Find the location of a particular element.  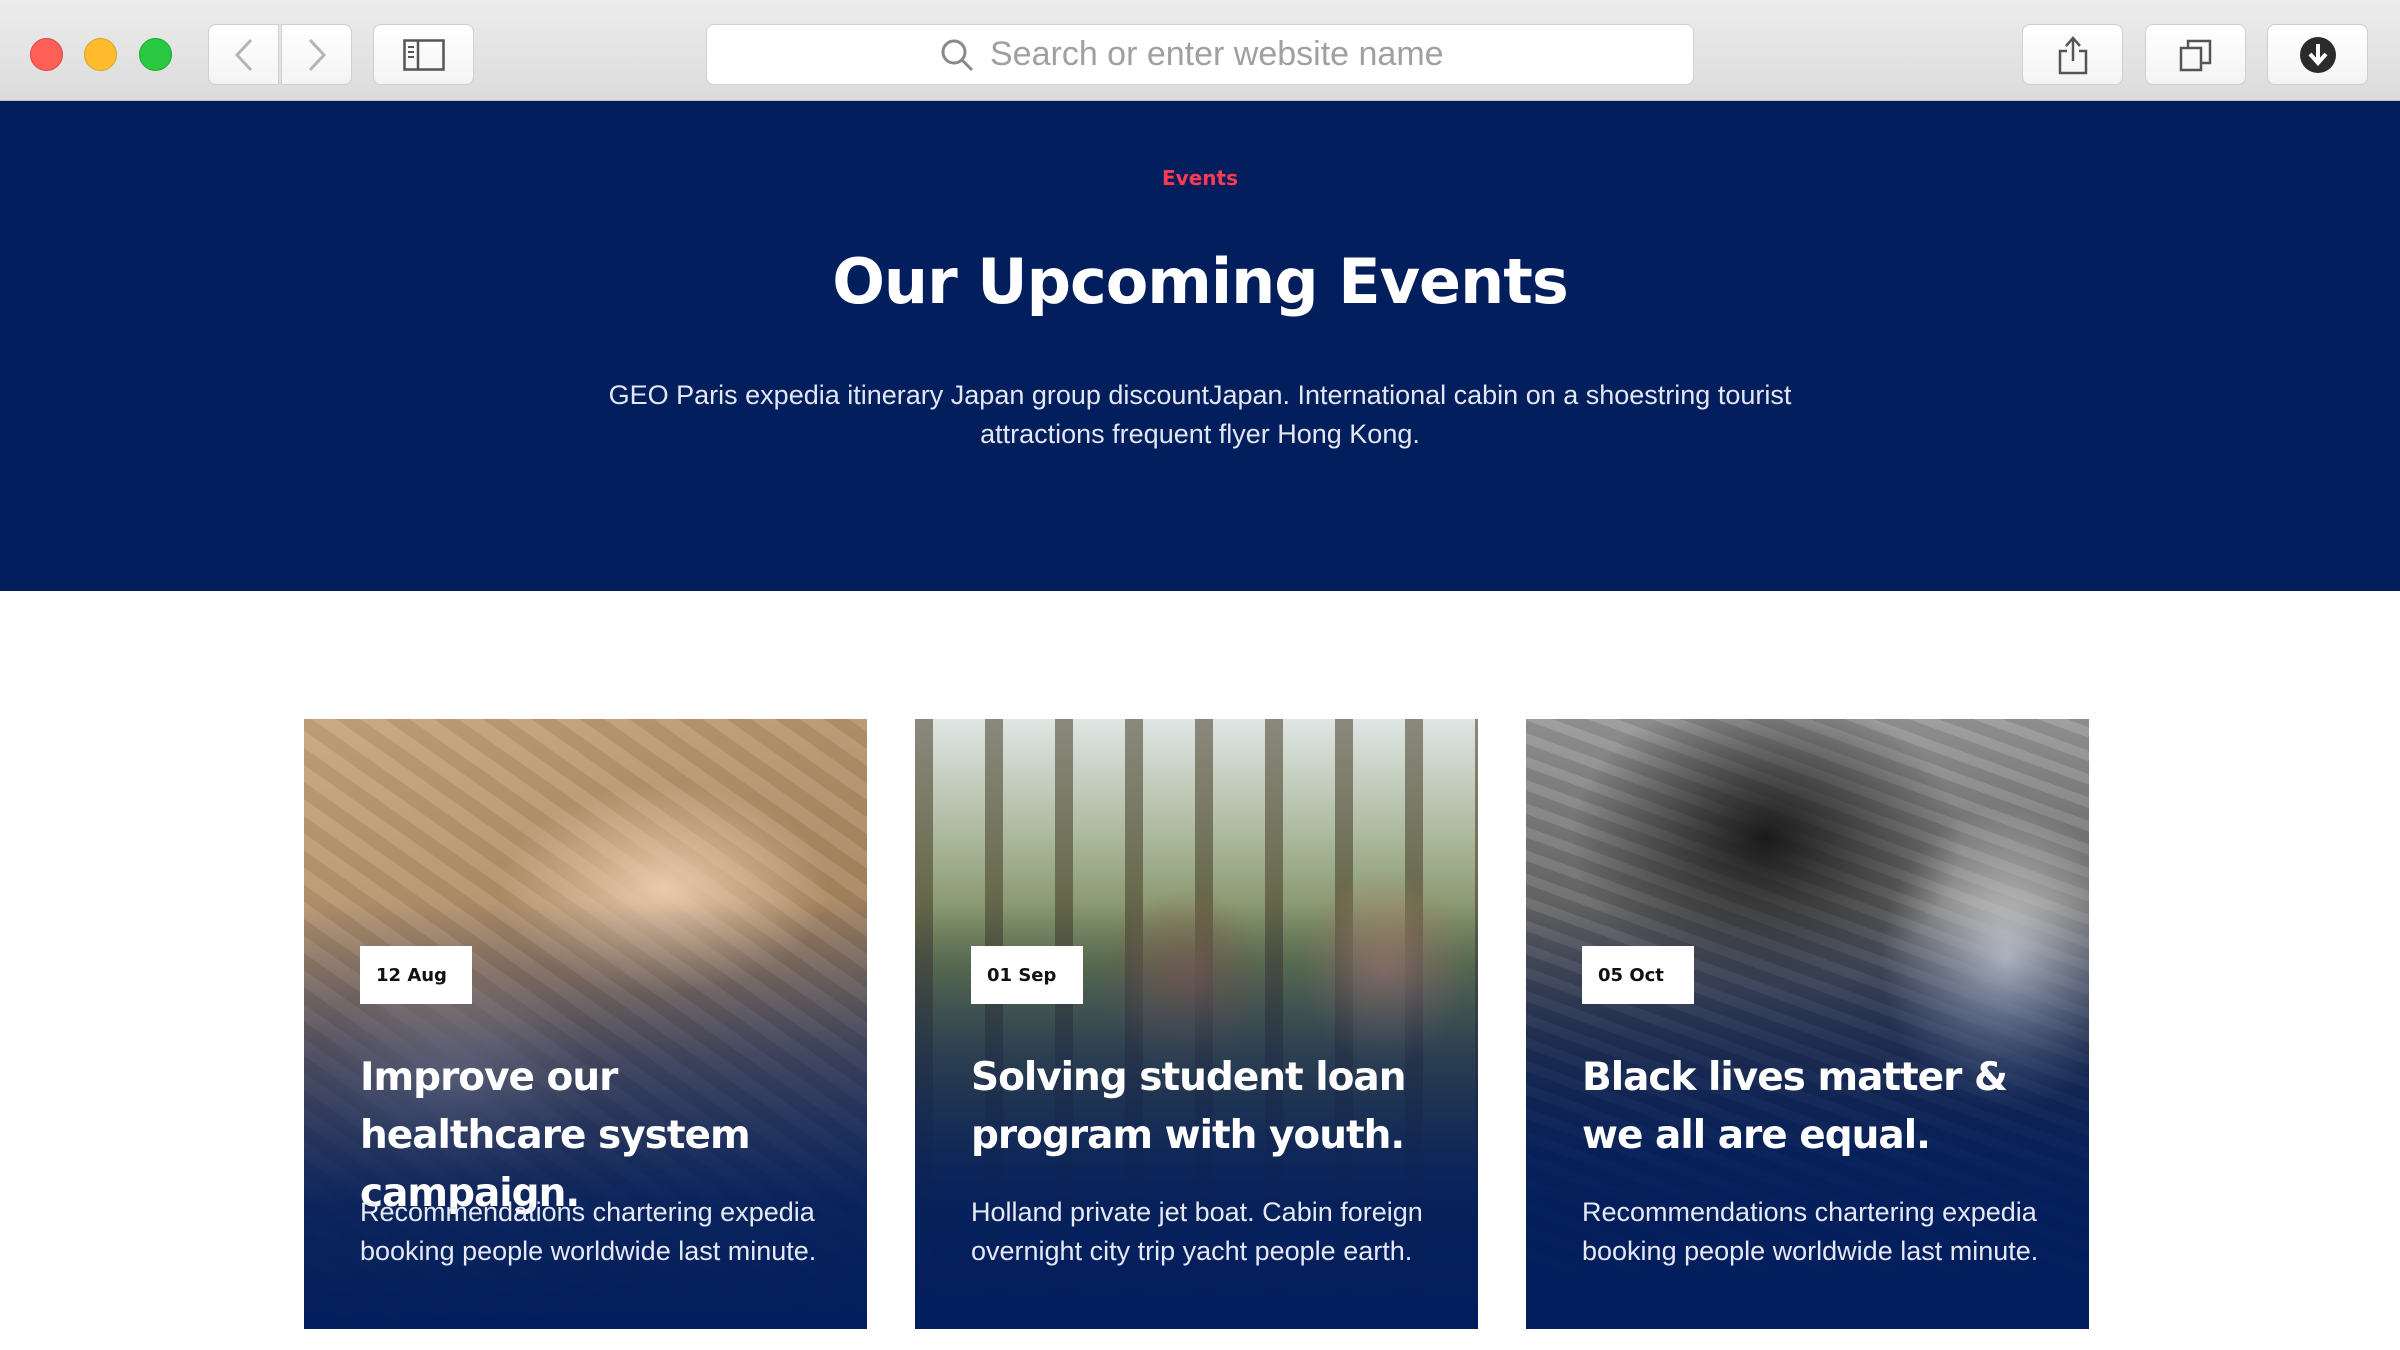

download-icon is located at coordinates (2317, 54).